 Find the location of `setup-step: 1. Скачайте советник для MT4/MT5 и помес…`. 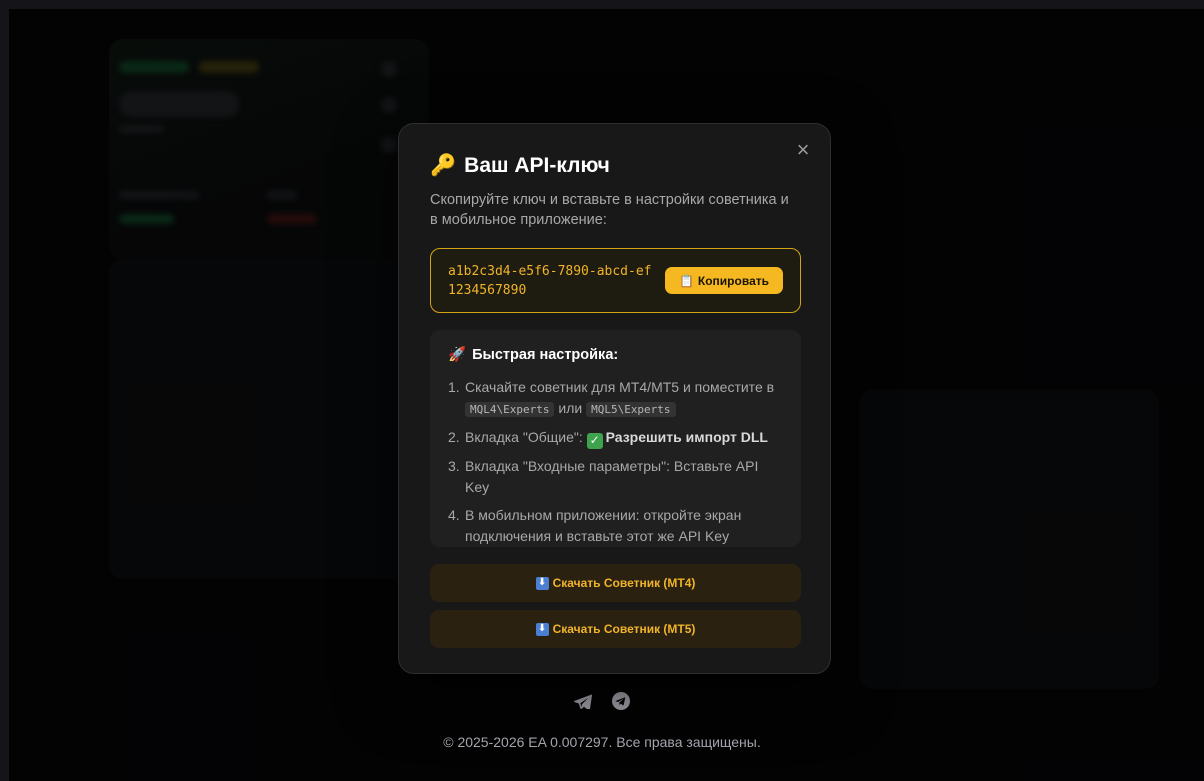

setup-step: 1. Скачайте советник для MT4/MT5 и помес… is located at coordinates (611, 398).